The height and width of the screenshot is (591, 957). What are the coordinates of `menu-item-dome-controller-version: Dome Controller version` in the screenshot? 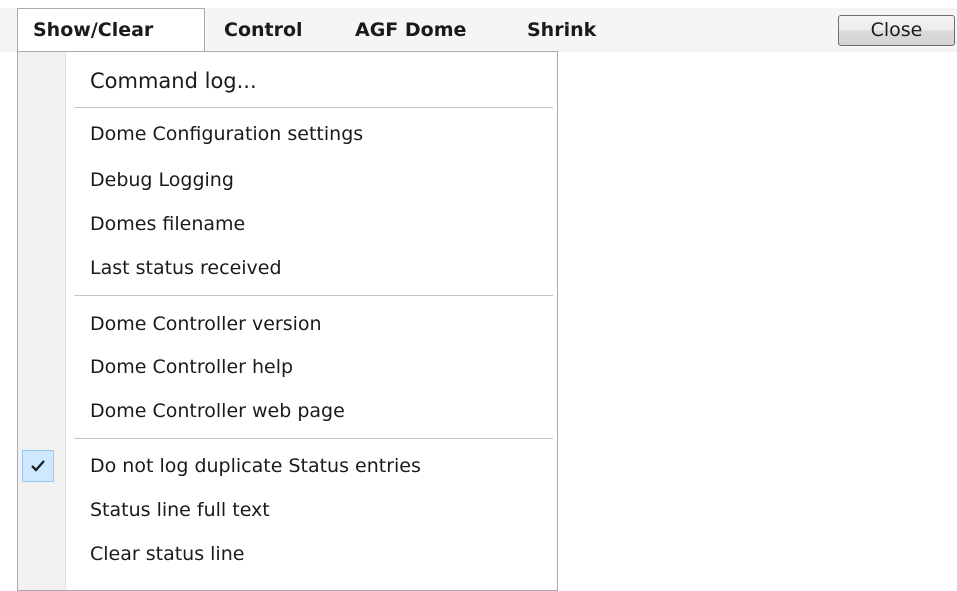 It's located at (206, 324).